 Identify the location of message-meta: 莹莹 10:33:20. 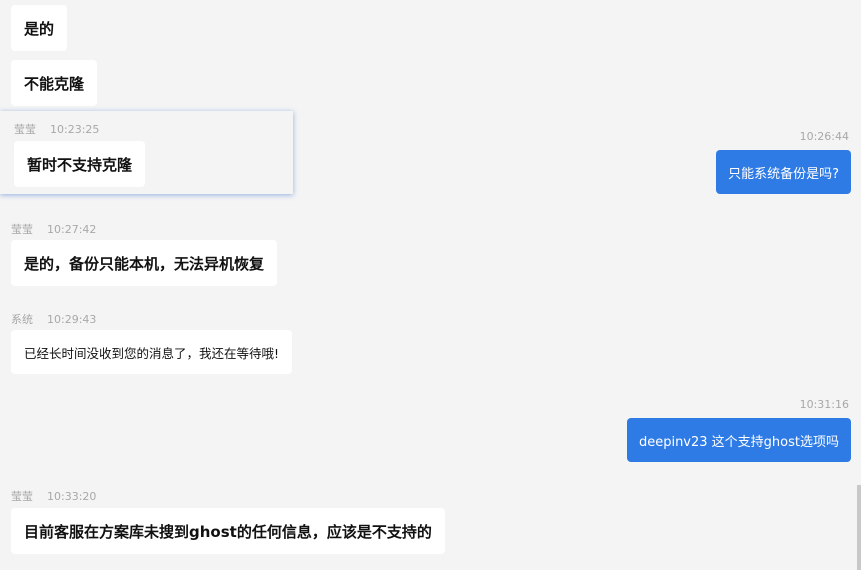
(53, 496).